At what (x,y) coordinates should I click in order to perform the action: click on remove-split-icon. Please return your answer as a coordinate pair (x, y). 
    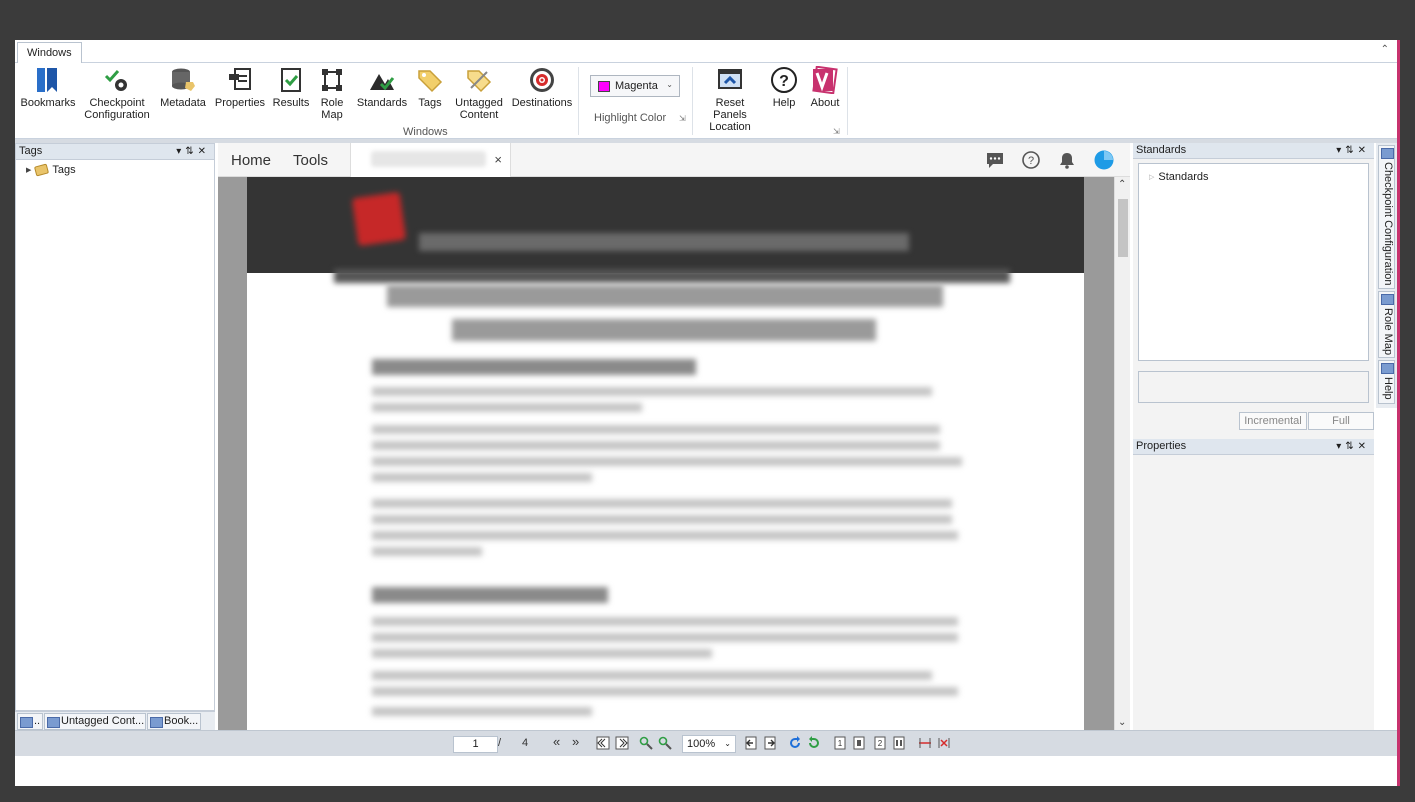
    Looking at the image, I should click on (944, 743).